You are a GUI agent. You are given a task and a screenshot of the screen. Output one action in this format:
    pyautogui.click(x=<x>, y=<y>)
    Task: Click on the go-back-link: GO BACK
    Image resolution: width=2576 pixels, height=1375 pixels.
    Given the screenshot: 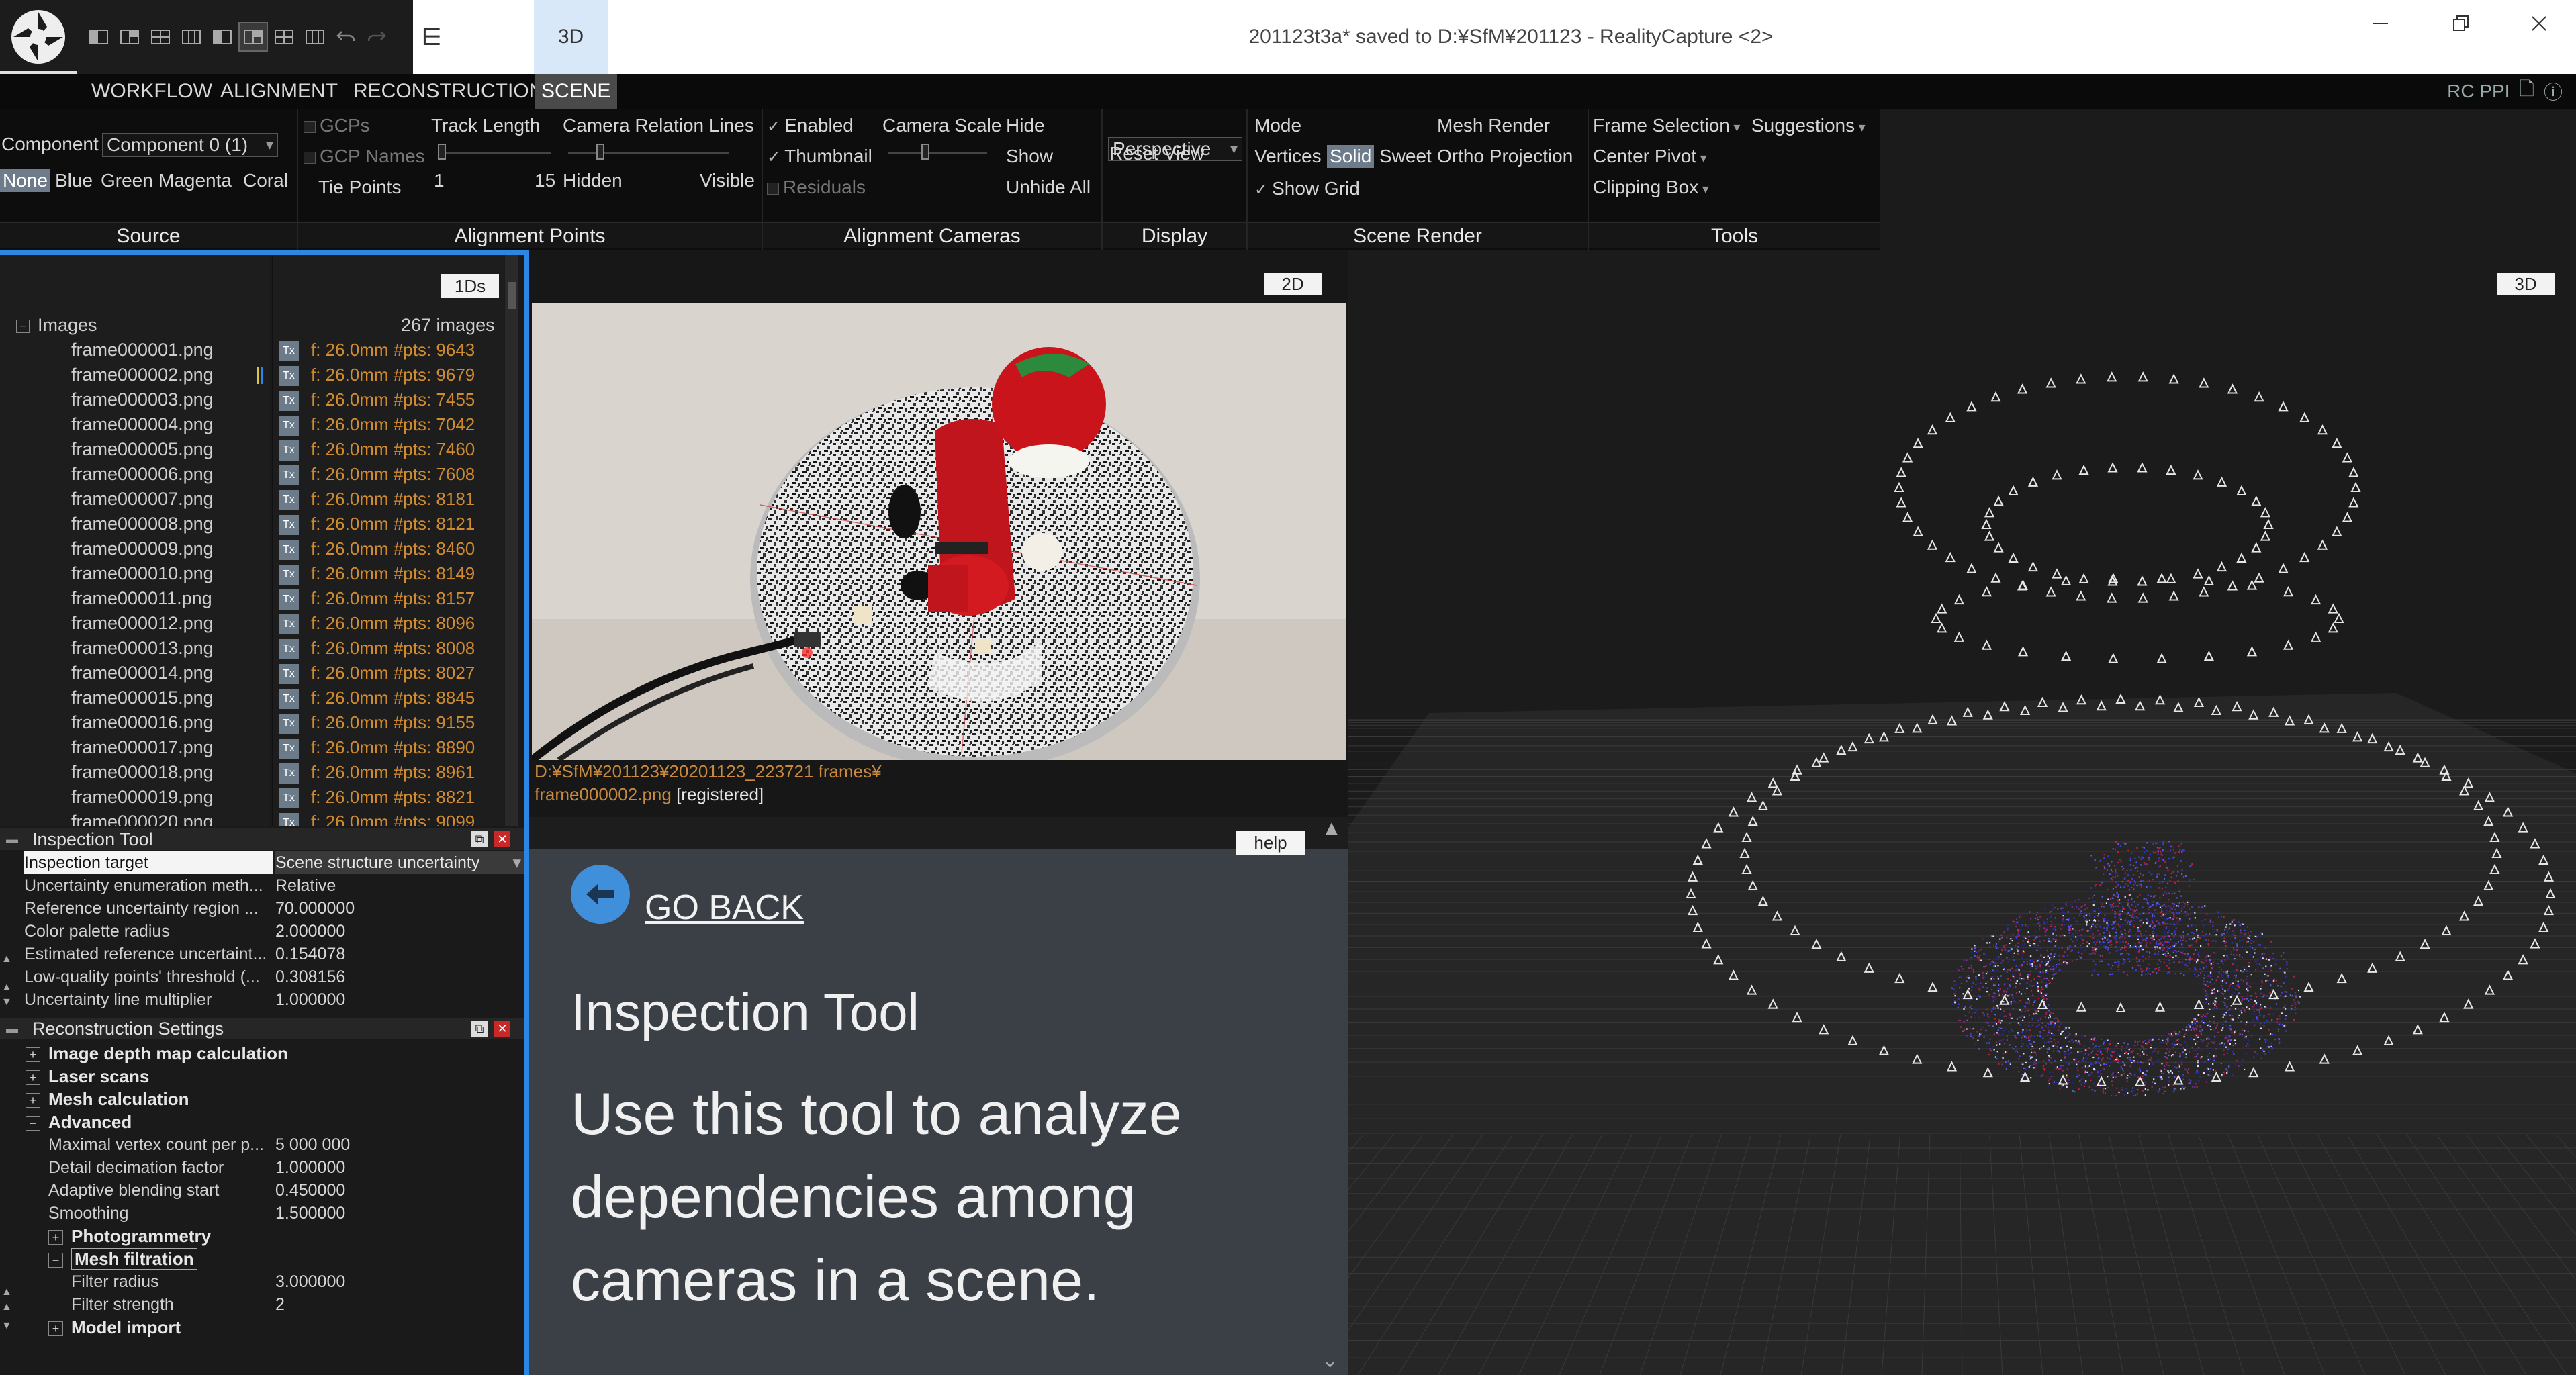 What is the action you would take?
    pyautogui.click(x=687, y=894)
    